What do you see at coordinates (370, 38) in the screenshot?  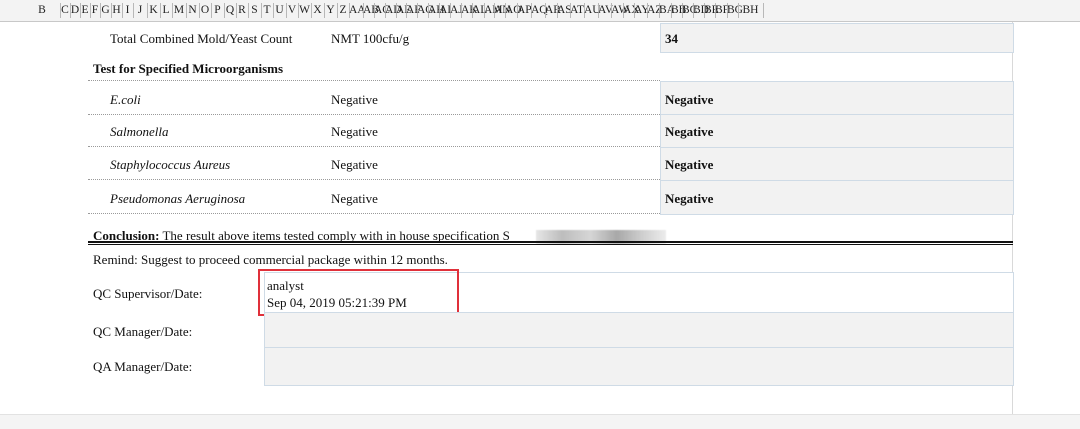 I see `mold-yeast-spec: NMT 100cfu/g` at bounding box center [370, 38].